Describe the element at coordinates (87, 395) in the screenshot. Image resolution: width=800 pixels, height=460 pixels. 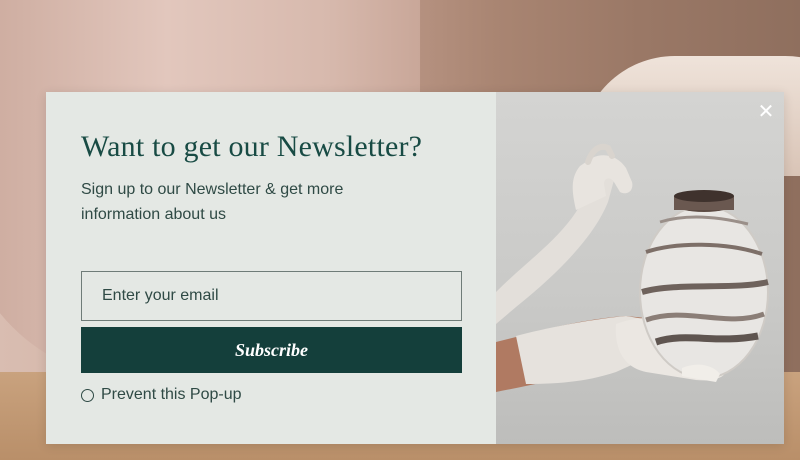
I see `prevent-popup-radio` at that location.